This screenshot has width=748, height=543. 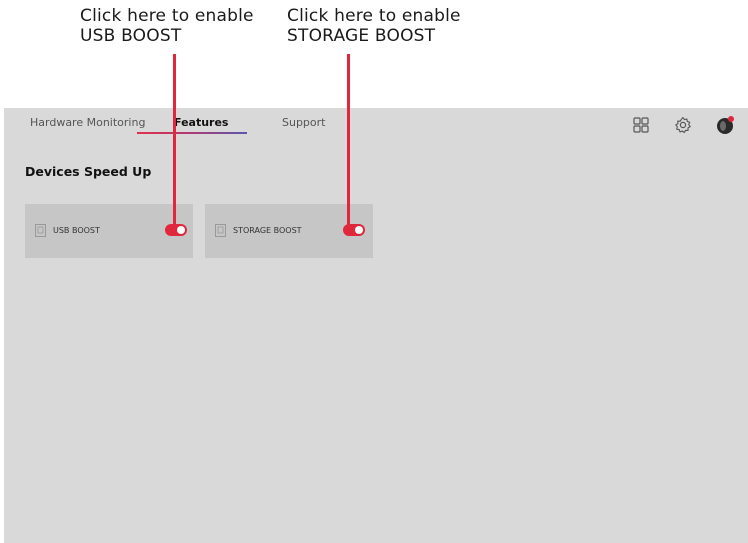 I want to click on usb-boost-pointer-line, so click(x=174, y=144).